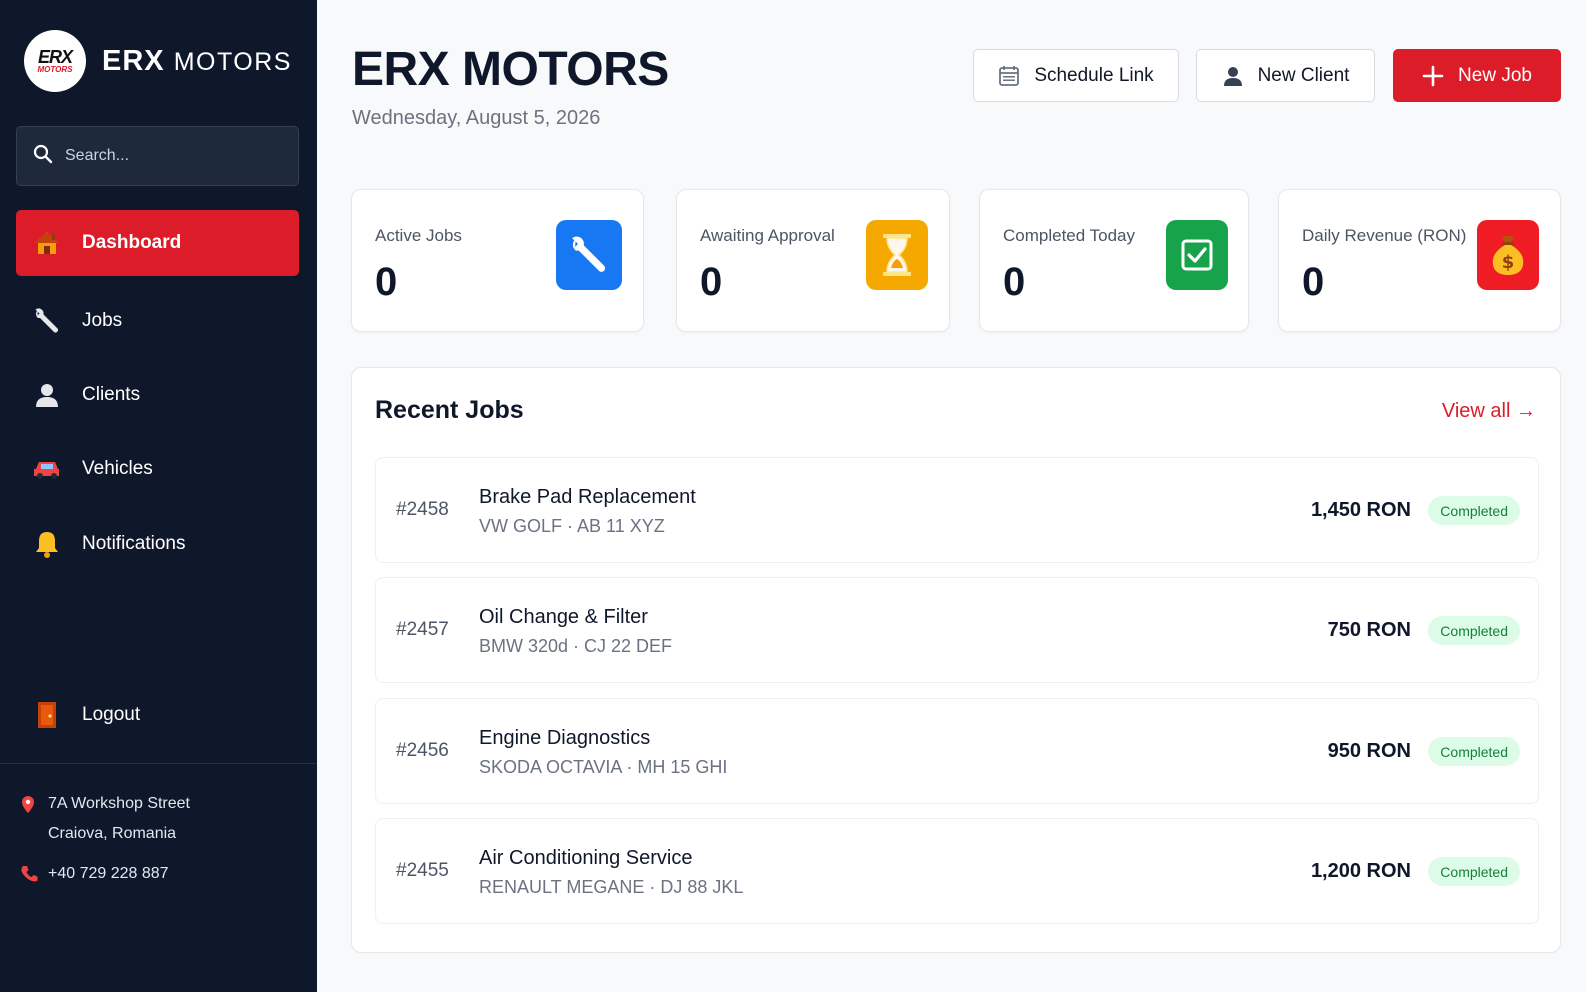 The height and width of the screenshot is (992, 1586). Describe the element at coordinates (102, 320) in the screenshot. I see `nav-label: Jobs` at that location.